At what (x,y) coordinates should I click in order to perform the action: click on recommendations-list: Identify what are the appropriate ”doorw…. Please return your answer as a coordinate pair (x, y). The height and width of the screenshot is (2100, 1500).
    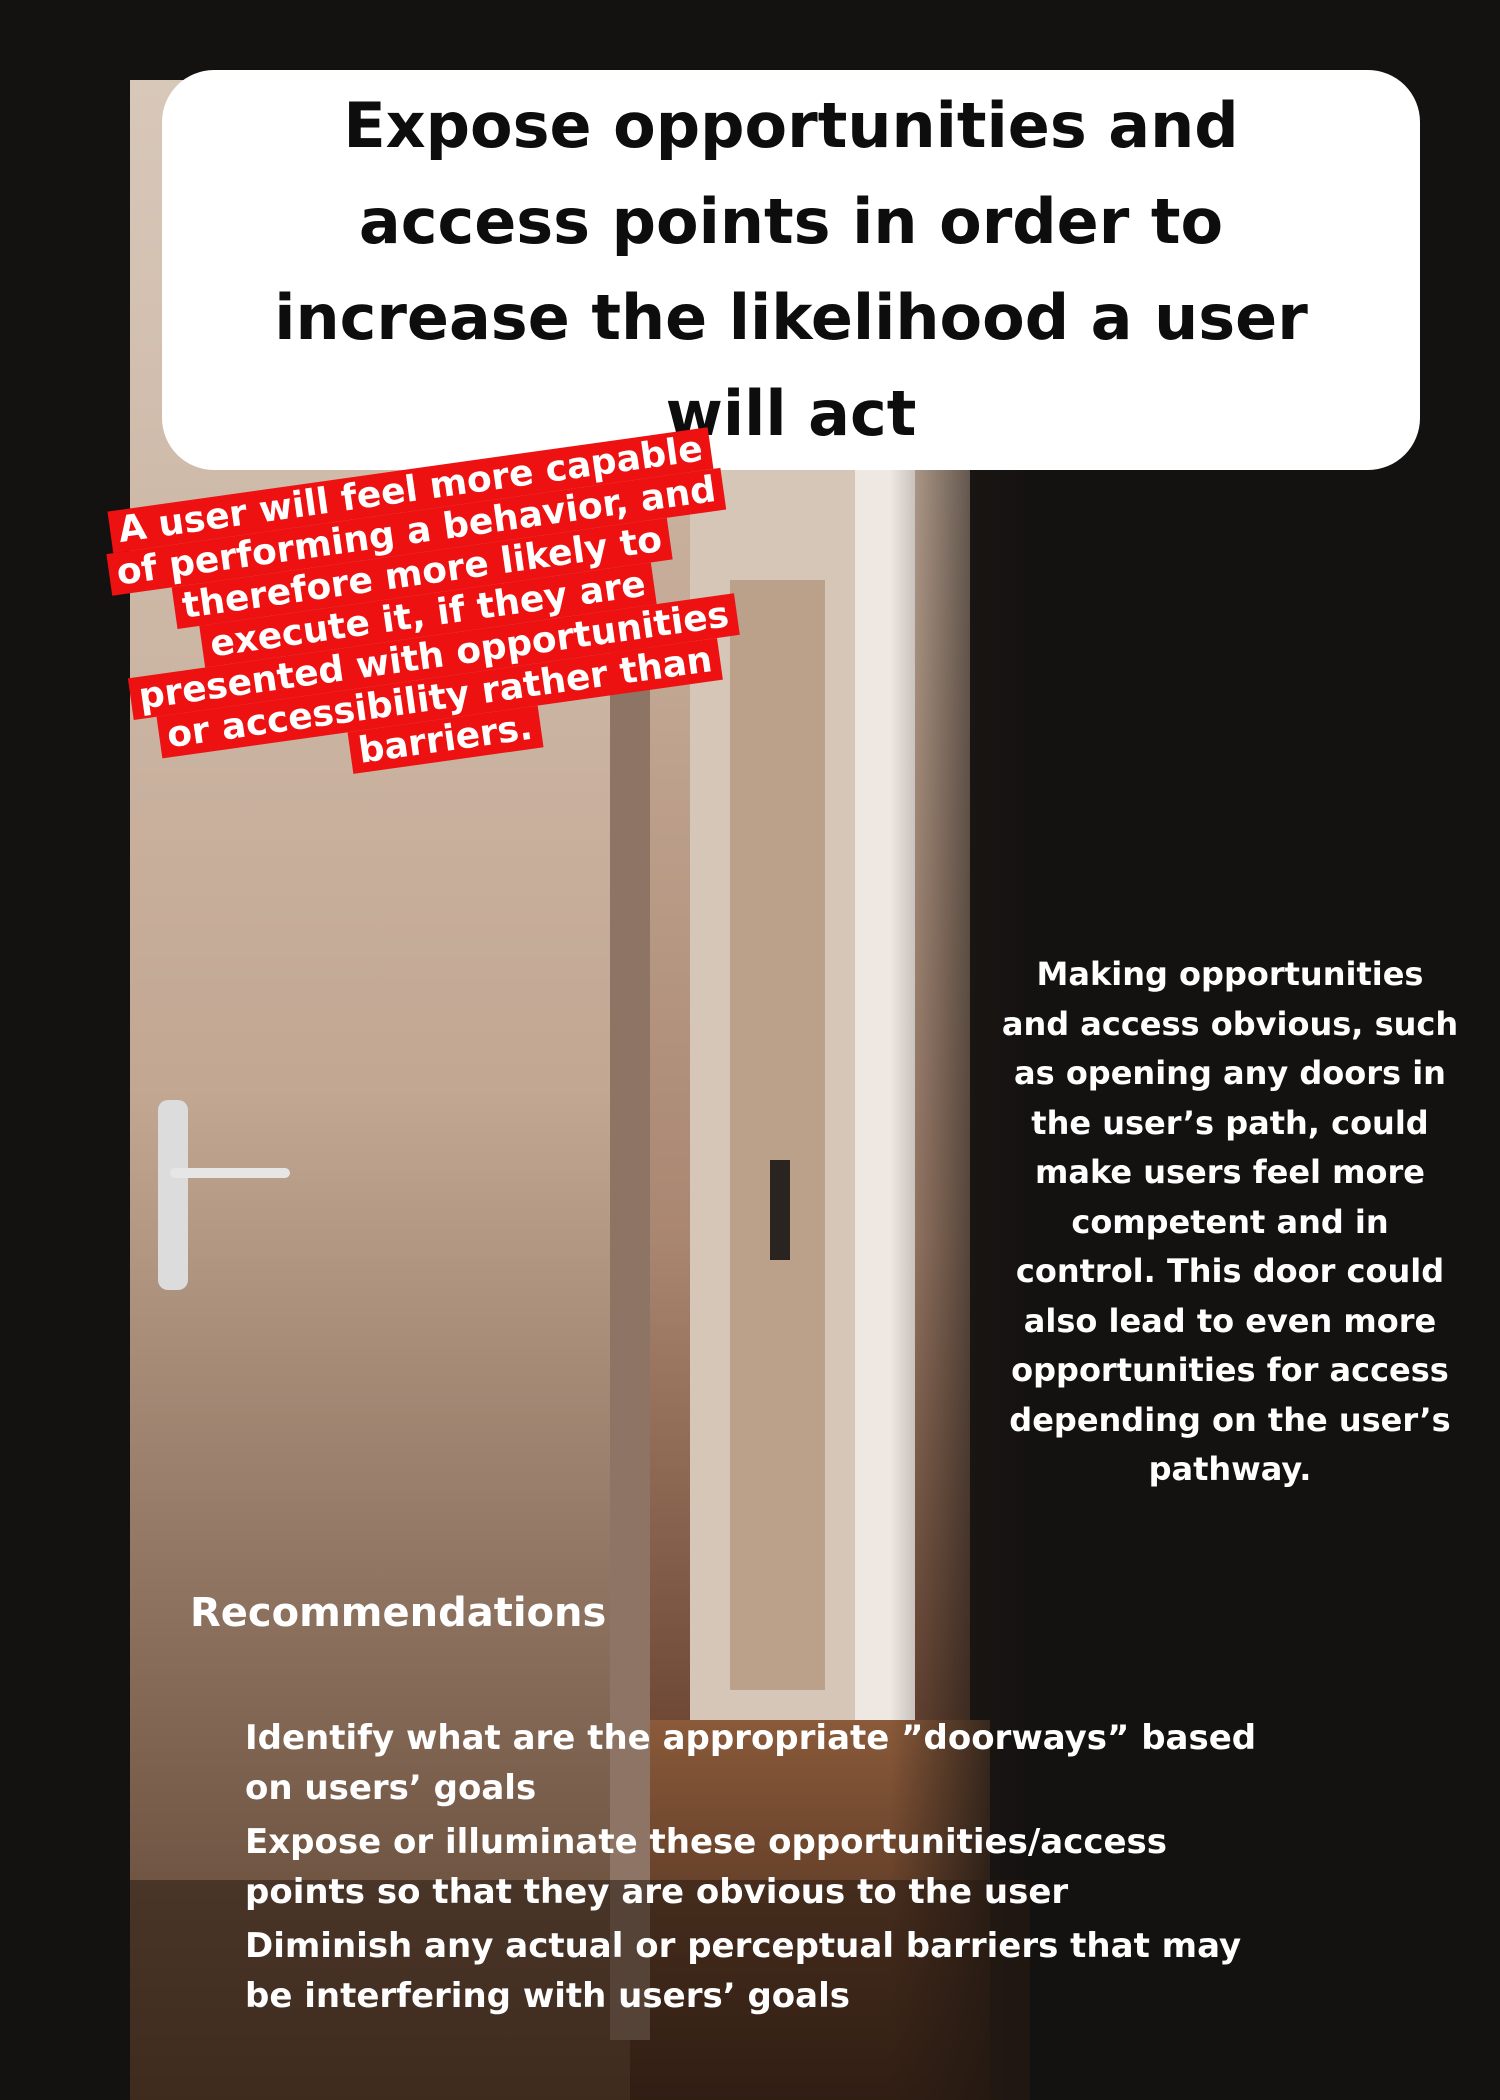
    Looking at the image, I should click on (765, 1869).